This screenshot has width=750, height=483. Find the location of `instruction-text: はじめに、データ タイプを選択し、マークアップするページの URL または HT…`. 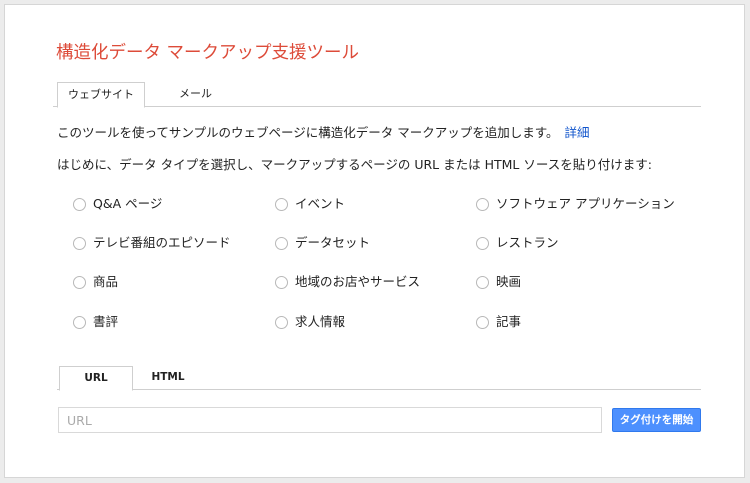

instruction-text: はじめに、データ タイプを選択し、マークアップするページの URL または HT… is located at coordinates (354, 164).